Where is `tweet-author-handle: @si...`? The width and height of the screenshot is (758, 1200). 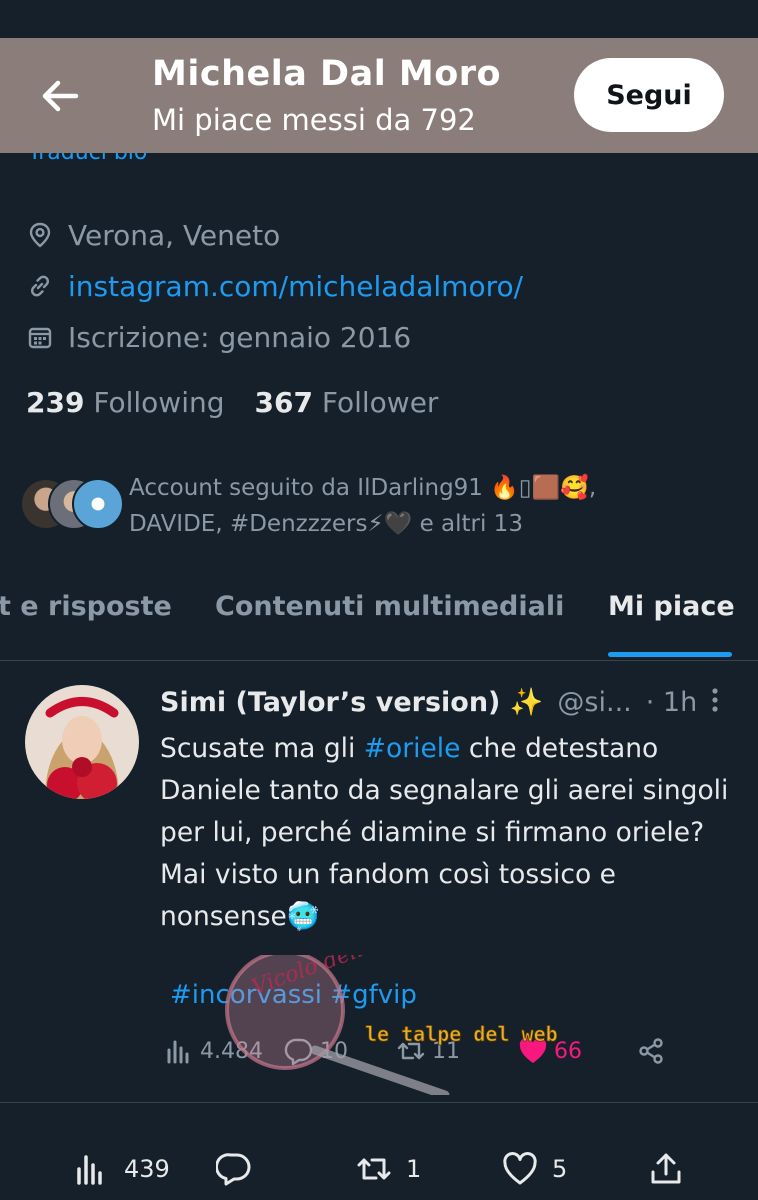
tweet-author-handle: @si... is located at coordinates (594, 702).